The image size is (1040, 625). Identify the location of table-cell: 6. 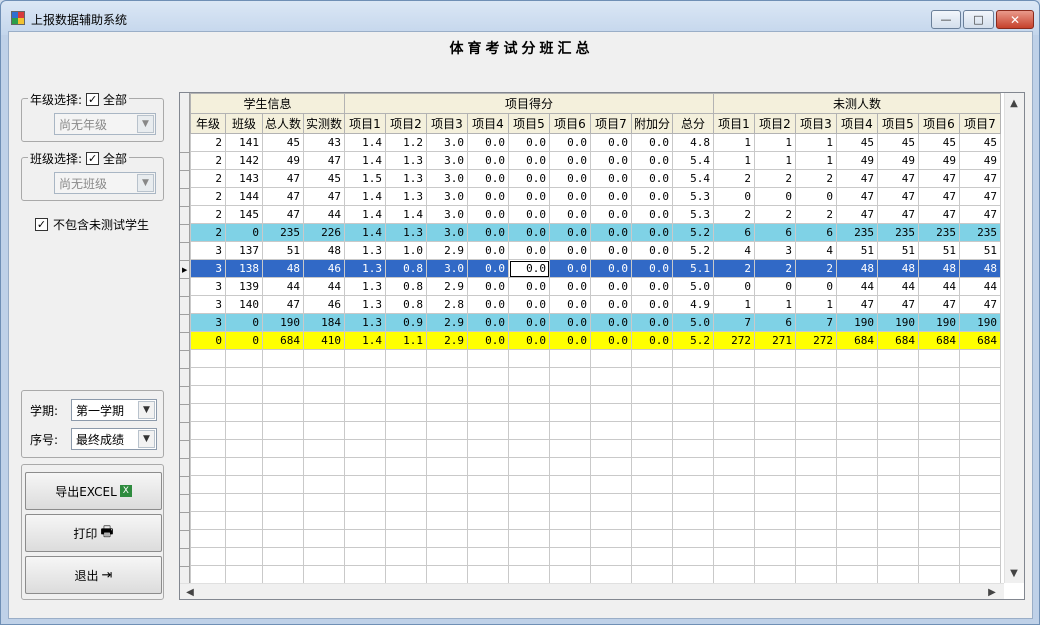
(734, 232).